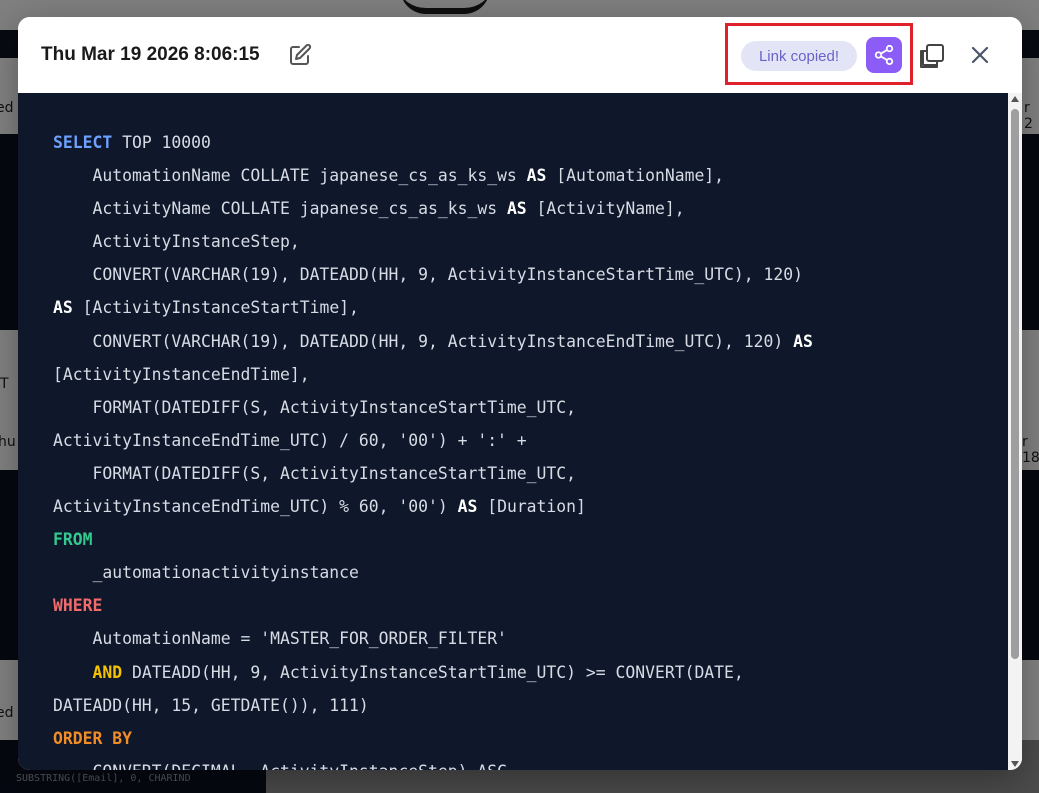 Image resolution: width=1039 pixels, height=793 pixels. Describe the element at coordinates (433, 705) in the screenshot. I see `code-line: DATEADD(HH, 15, GETDATE()), 111)` at that location.